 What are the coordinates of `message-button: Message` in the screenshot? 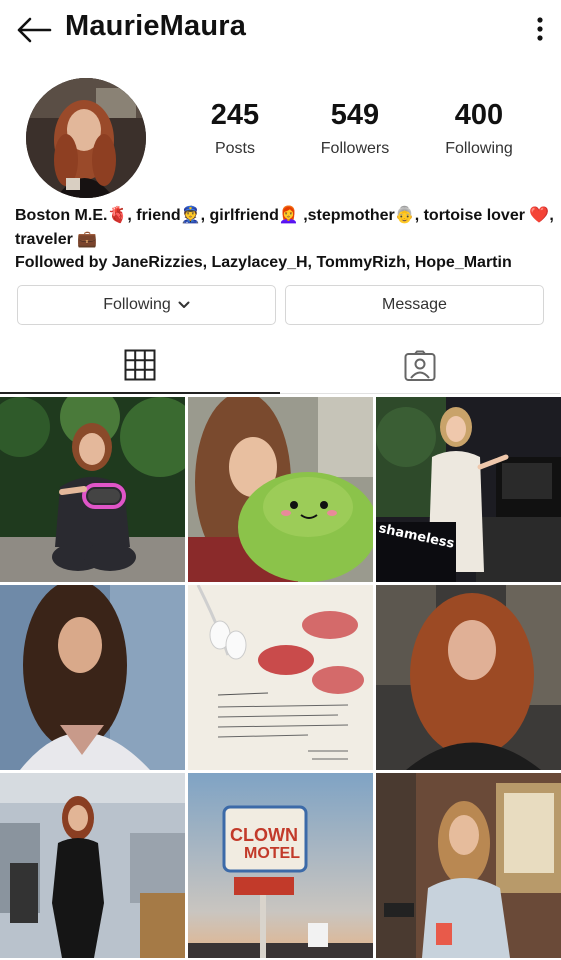 It's located at (414, 305).